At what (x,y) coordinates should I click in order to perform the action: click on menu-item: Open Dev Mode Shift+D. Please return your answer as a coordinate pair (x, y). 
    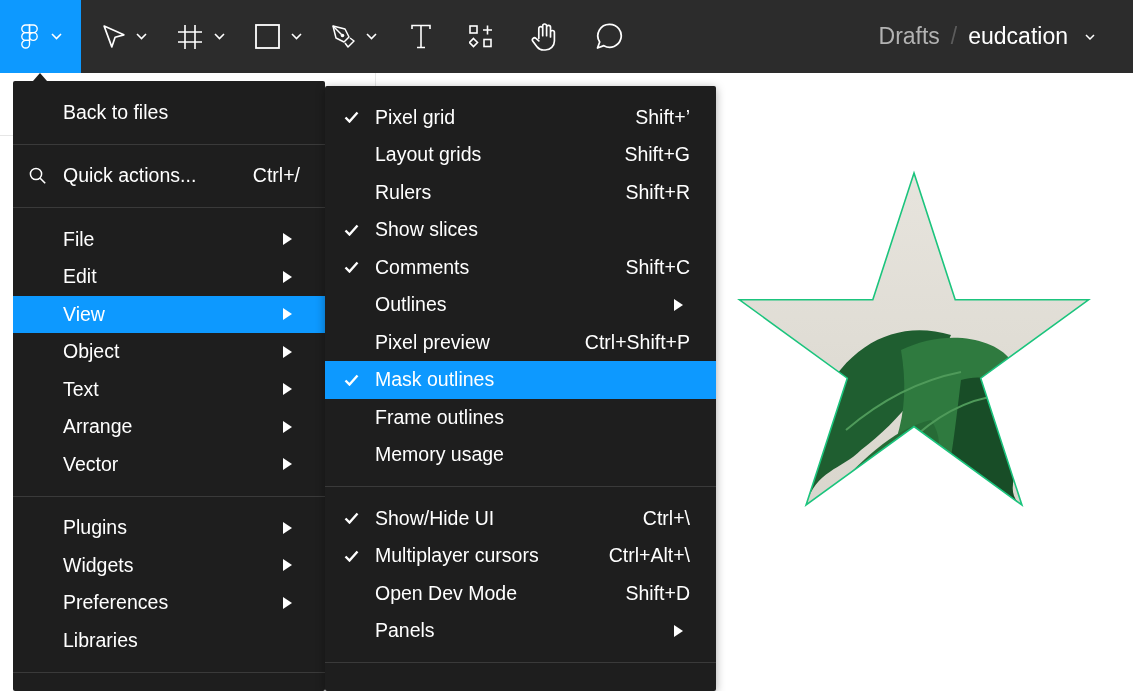
    Looking at the image, I should click on (520, 593).